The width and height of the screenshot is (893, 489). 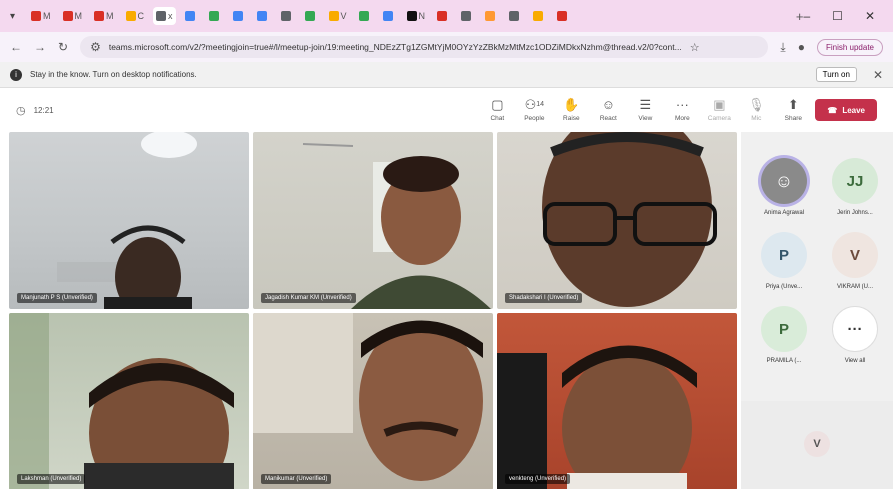 What do you see at coordinates (416, 16) in the screenshot?
I see `browser-tab: N` at bounding box center [416, 16].